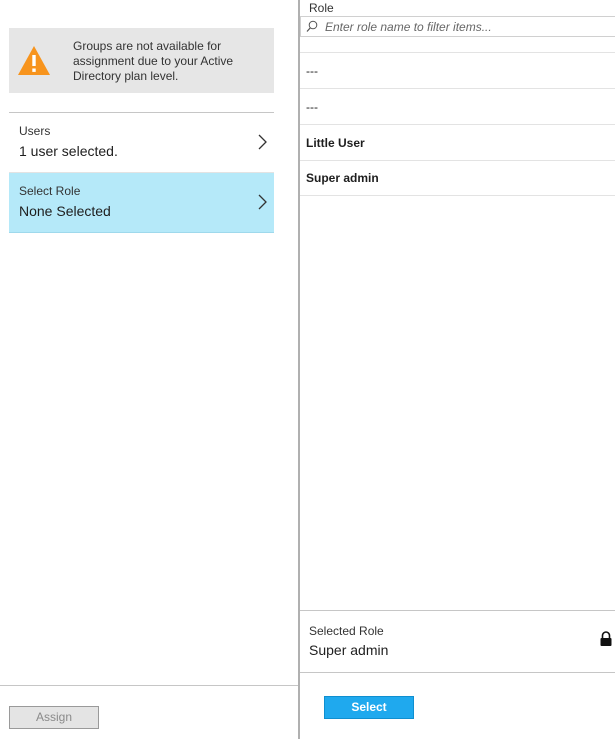  Describe the element at coordinates (141, 203) in the screenshot. I see `select-role-nav-item: Select Role None Selected` at that location.